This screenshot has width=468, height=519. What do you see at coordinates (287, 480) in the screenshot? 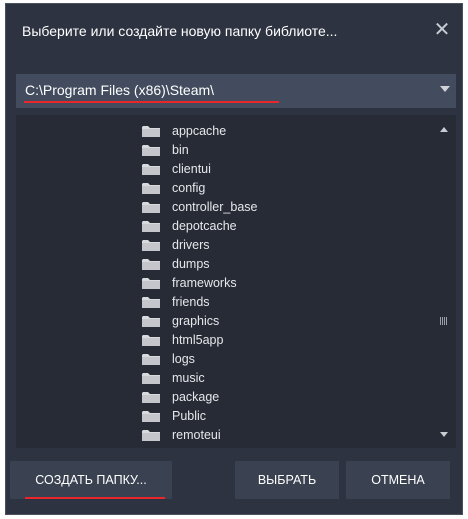
I see `select-button: ВЫБРАТЬ` at bounding box center [287, 480].